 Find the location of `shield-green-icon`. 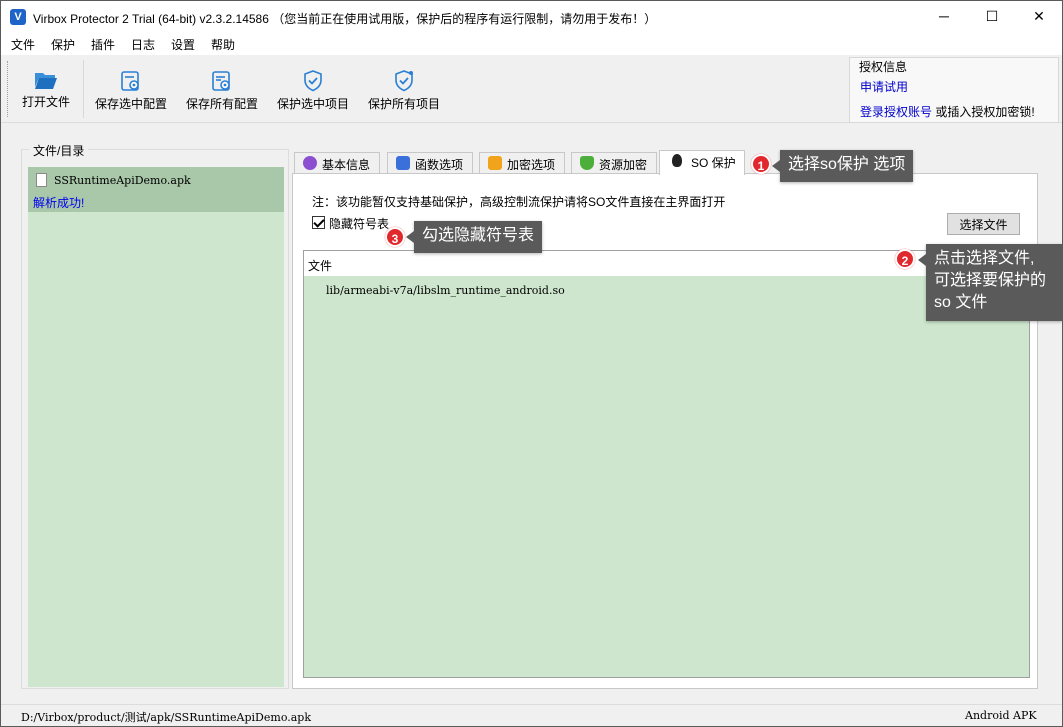

shield-green-icon is located at coordinates (587, 163).